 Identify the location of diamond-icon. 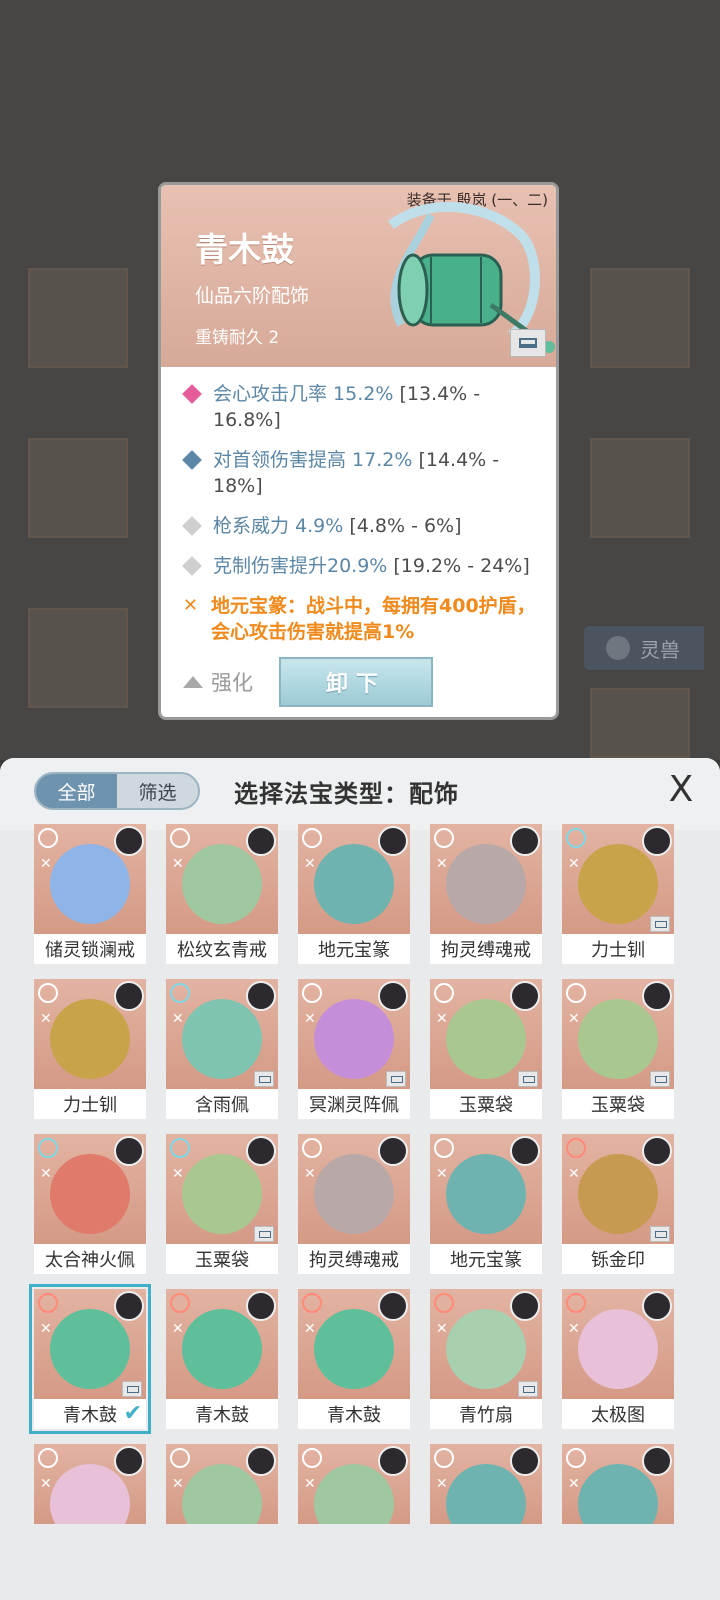
(192, 566).